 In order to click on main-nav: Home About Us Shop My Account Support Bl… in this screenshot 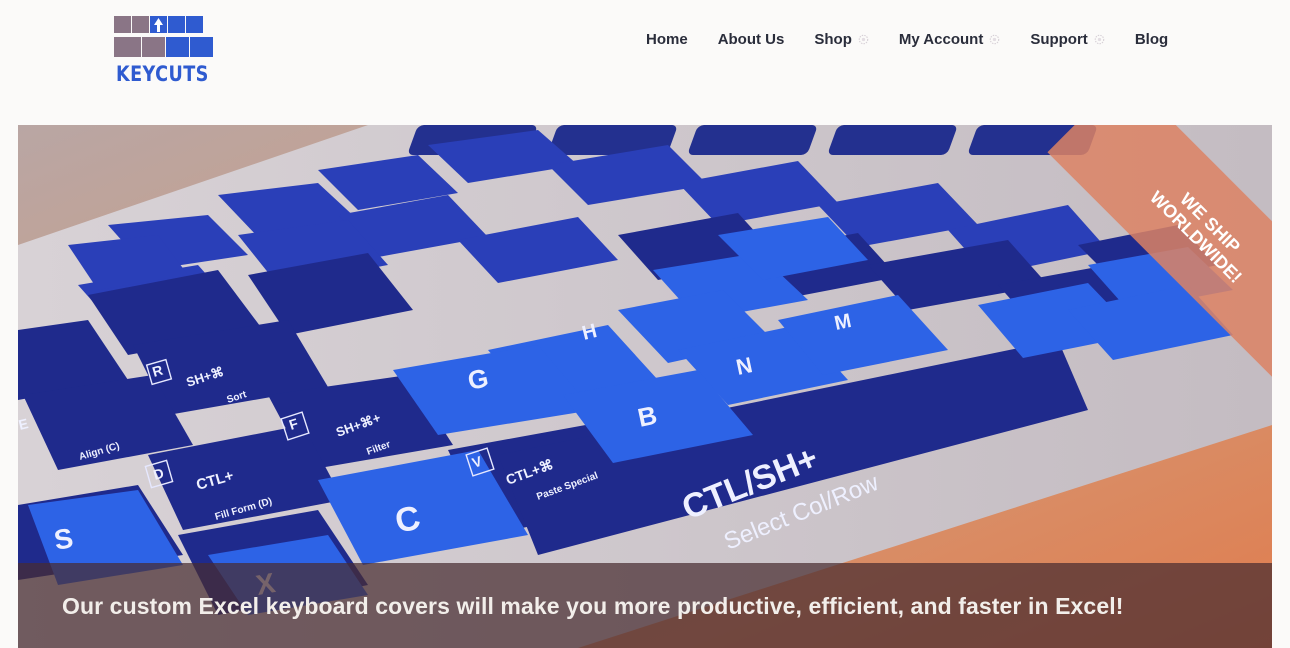, I will do `click(907, 39)`.